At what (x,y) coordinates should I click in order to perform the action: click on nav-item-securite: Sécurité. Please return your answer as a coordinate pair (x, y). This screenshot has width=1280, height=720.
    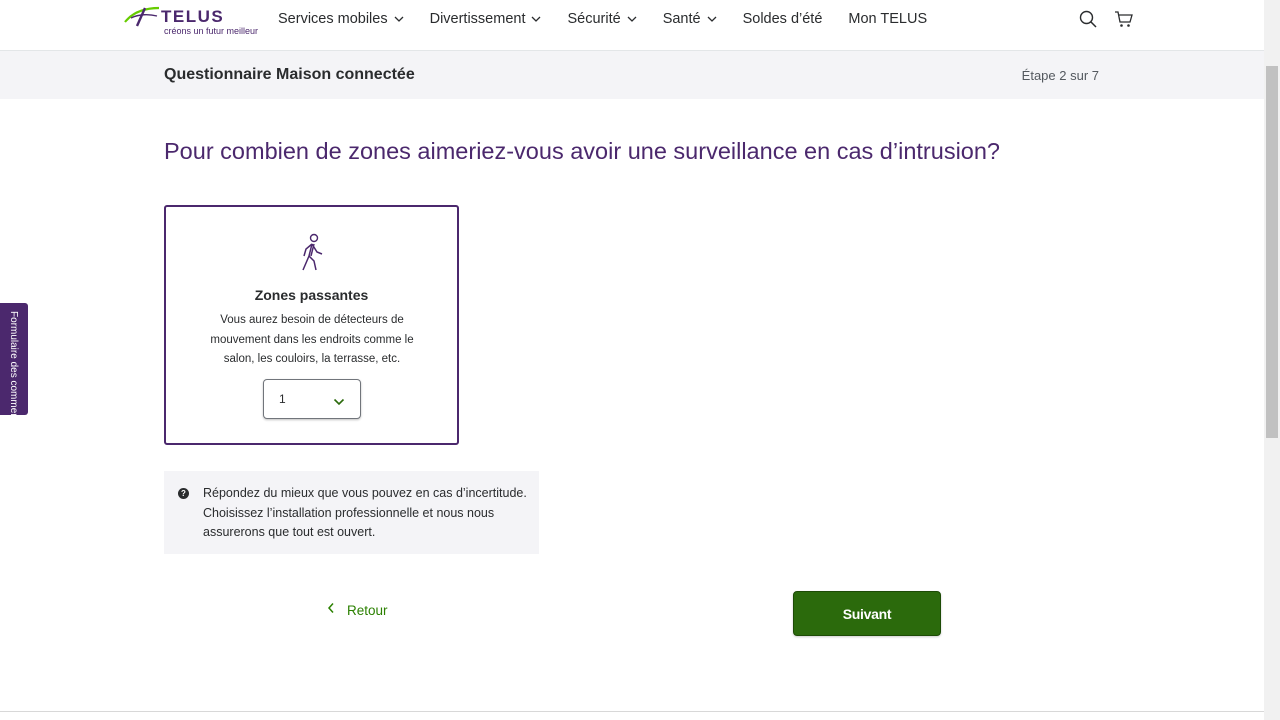
    Looking at the image, I should click on (602, 19).